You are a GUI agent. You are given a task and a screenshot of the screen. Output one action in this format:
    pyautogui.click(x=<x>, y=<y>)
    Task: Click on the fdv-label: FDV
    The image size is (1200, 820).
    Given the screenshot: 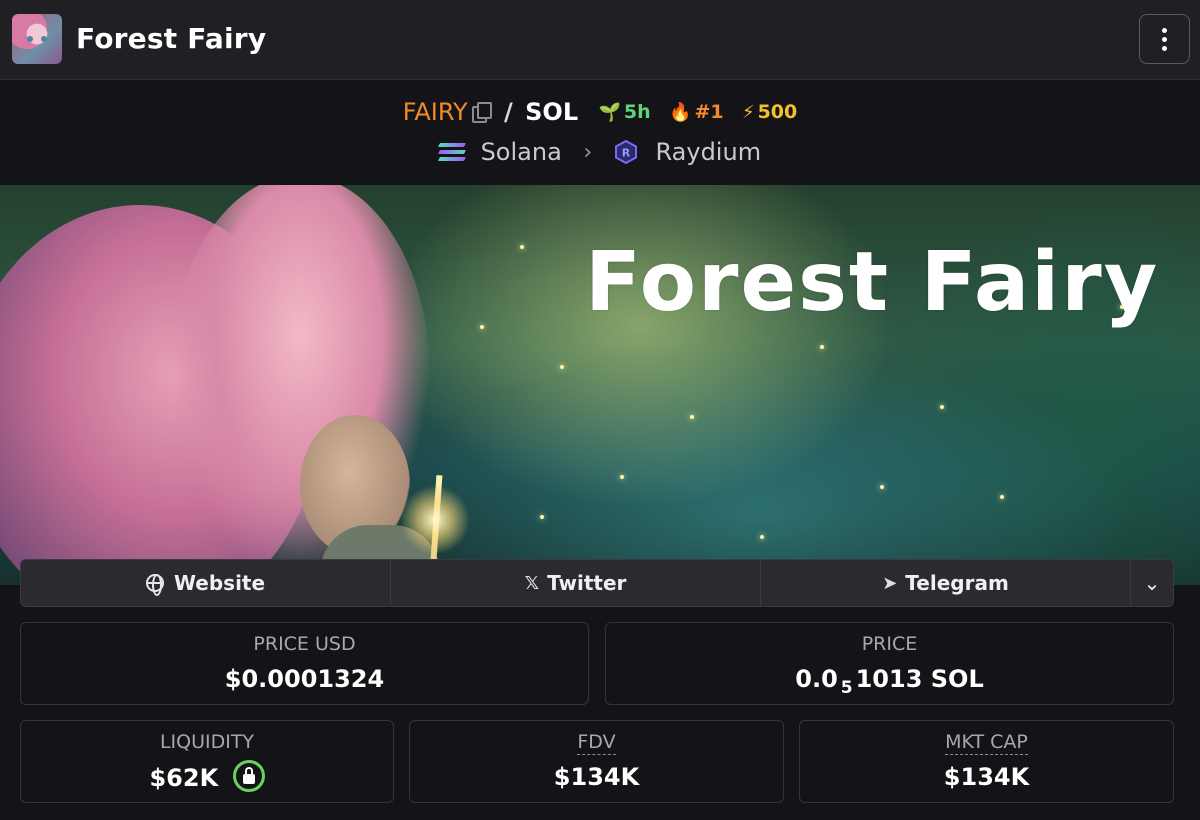 What is the action you would take?
    pyautogui.click(x=596, y=743)
    